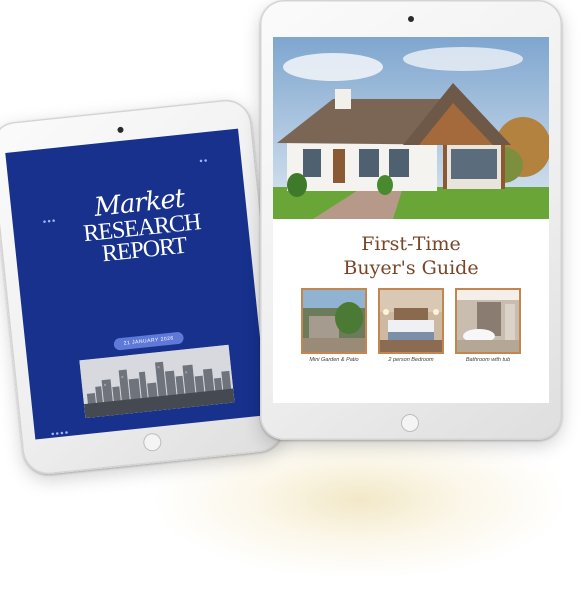 This screenshot has width=588, height=593. Describe the element at coordinates (411, 268) in the screenshot. I see `guide-title-line2: Buyer's Guide` at that location.